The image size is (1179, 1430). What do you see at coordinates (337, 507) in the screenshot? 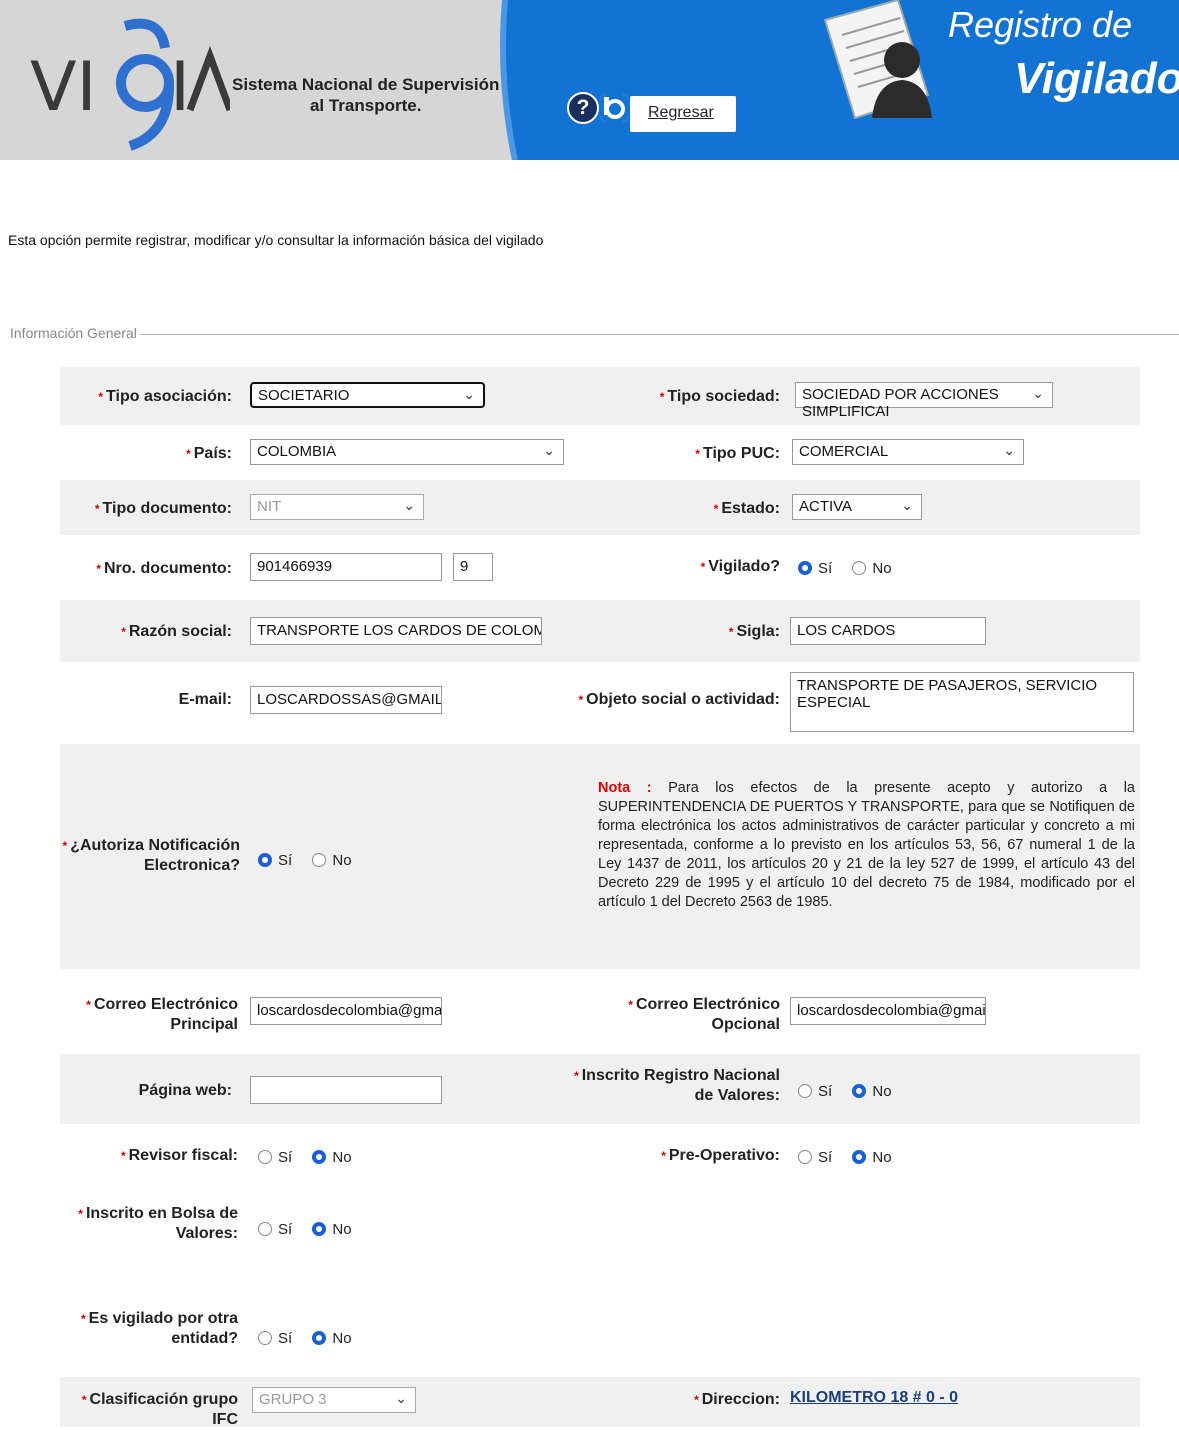
I see `tipo-documento-select: NIT ⌄` at bounding box center [337, 507].